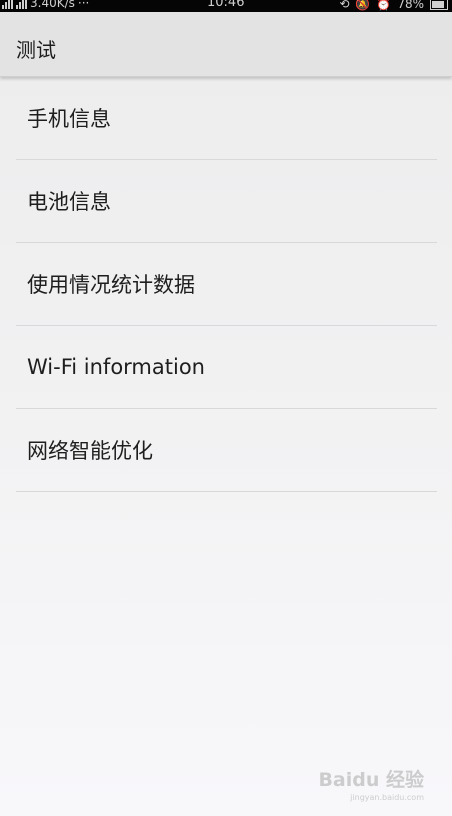 This screenshot has height=816, width=452. Describe the element at coordinates (111, 285) in the screenshot. I see `menu-item-label: 使用情况统计数据` at that location.